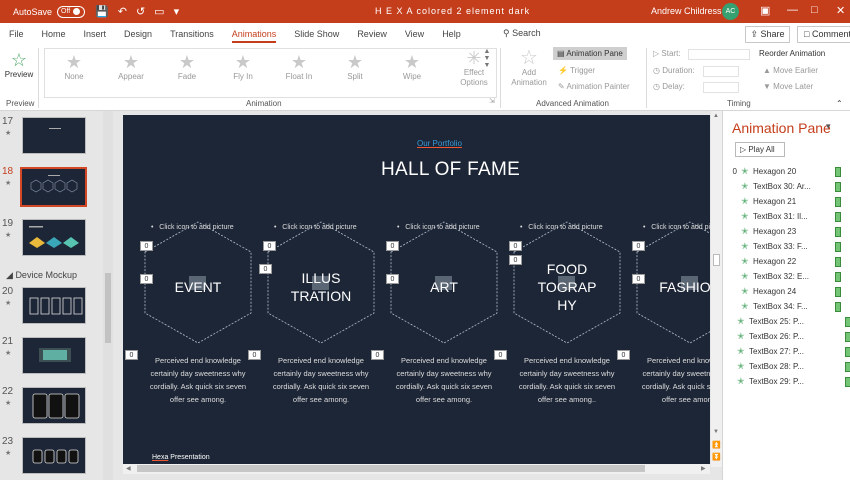 The image size is (850, 480). Describe the element at coordinates (192, 34) in the screenshot. I see `tab-transitions: Transitions` at that location.